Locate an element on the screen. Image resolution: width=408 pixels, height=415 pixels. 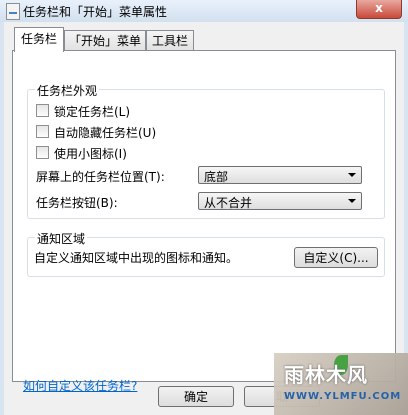
notify-description: 自定义通知区域中出现的图标和通知。 is located at coordinates (136, 258).